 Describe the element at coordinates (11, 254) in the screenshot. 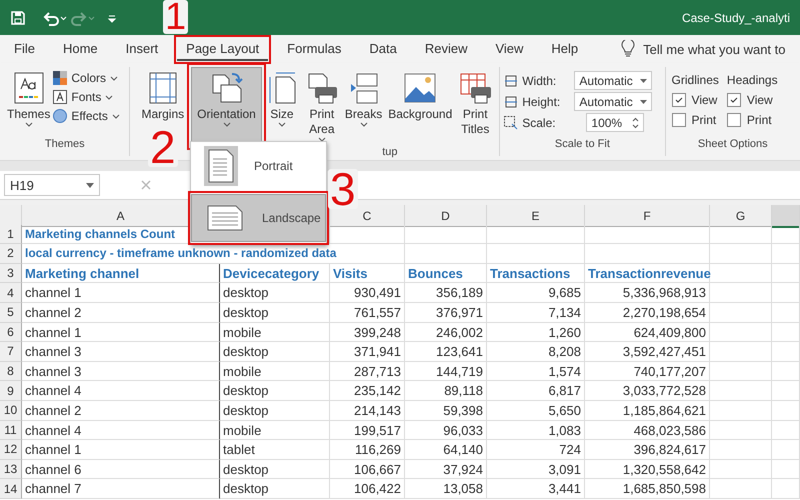

I see `row-header: 2` at that location.